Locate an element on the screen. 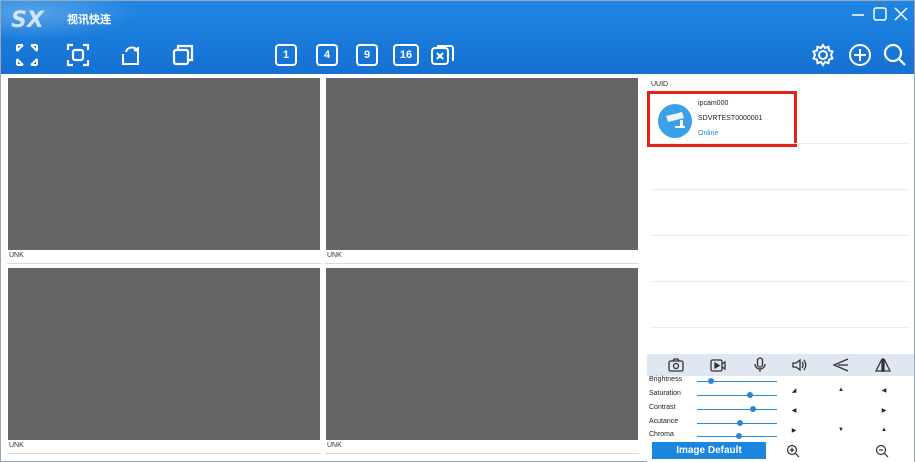 Image resolution: width=915 pixels, height=462 pixels. microphone-icon is located at coordinates (760, 365).